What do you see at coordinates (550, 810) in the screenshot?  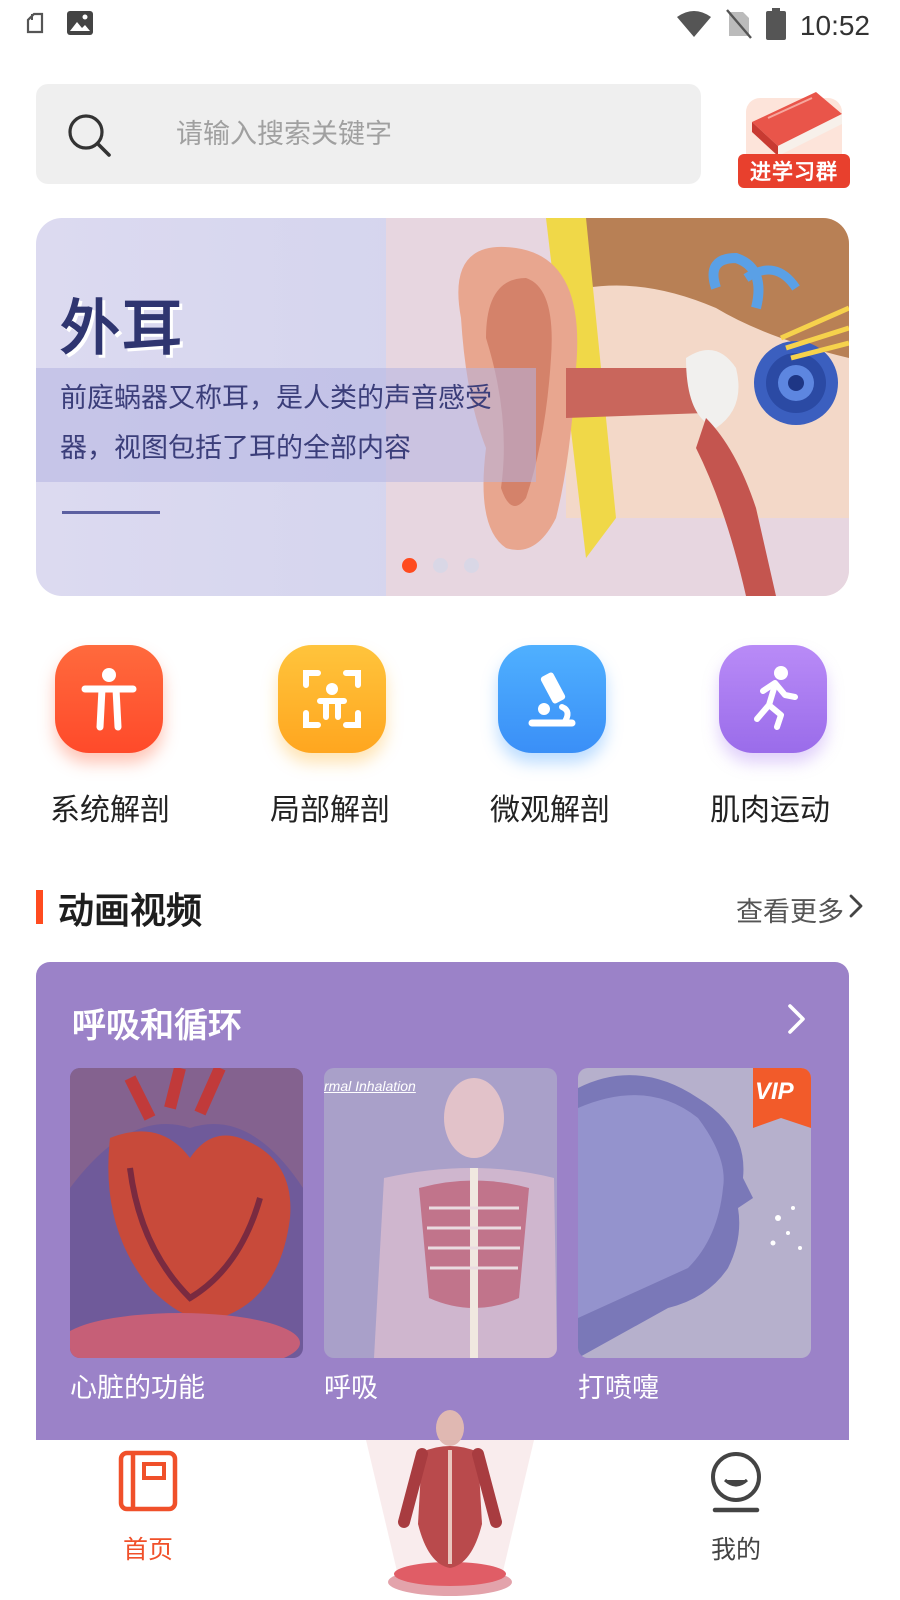 I see `category-label: 微观解剖` at bounding box center [550, 810].